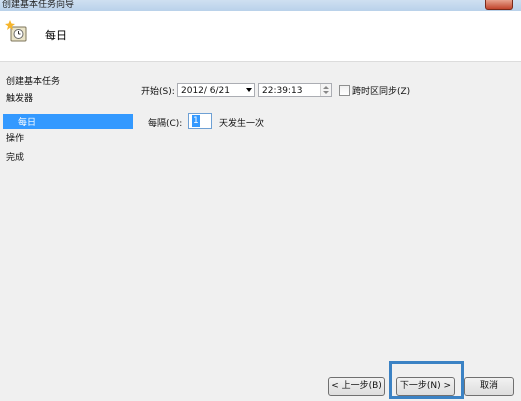 The height and width of the screenshot is (401, 521). I want to click on recur-days-input: 1, so click(200, 121).